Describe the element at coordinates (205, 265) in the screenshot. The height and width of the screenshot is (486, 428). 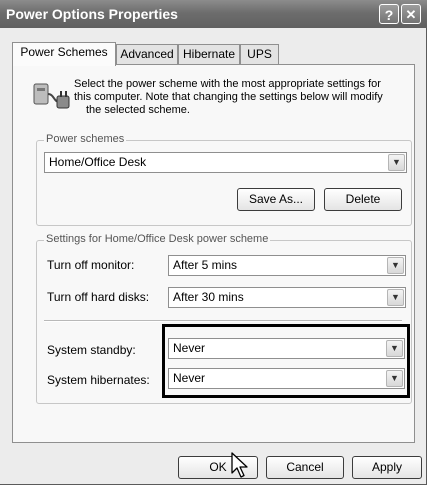
I see `monitor-value: After 5 mins` at that location.